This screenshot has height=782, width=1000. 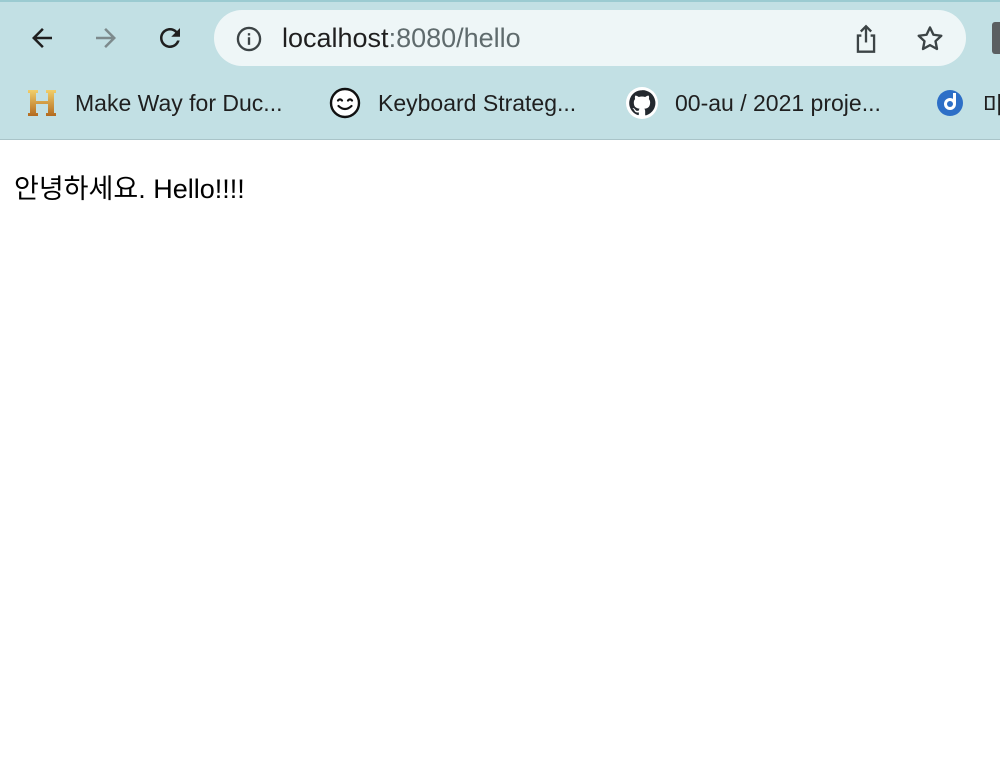 What do you see at coordinates (642, 103) in the screenshot?
I see `github-icon` at bounding box center [642, 103].